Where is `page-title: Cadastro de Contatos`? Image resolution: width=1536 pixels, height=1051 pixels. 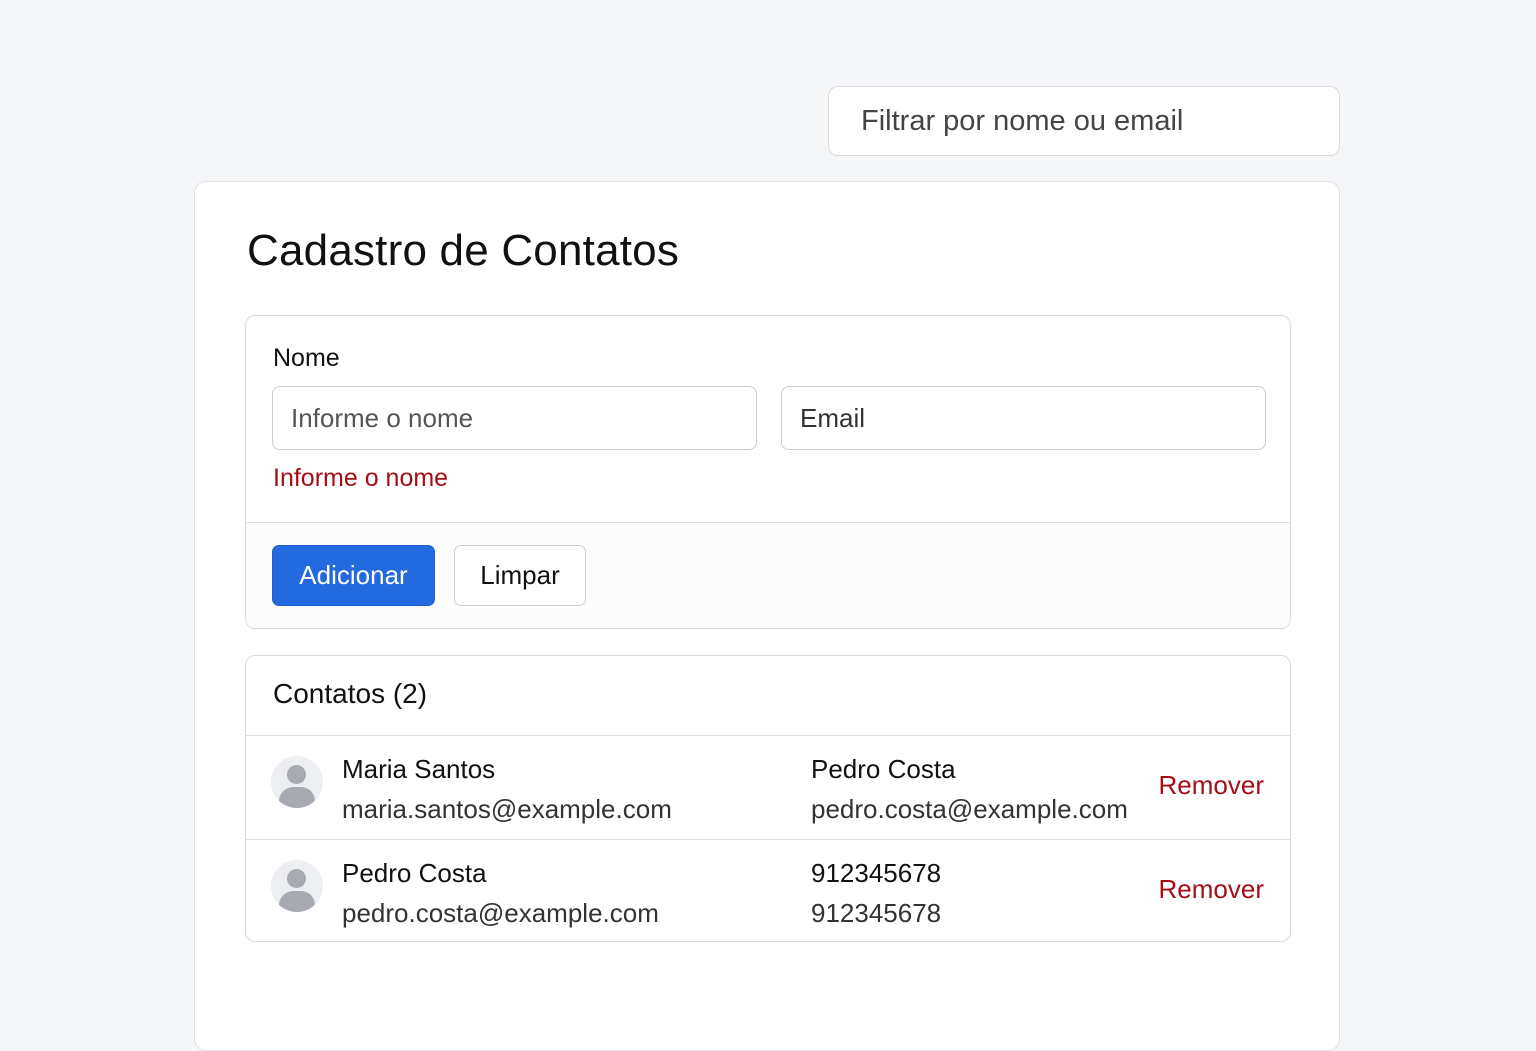 page-title: Cadastro de Contatos is located at coordinates (463, 250).